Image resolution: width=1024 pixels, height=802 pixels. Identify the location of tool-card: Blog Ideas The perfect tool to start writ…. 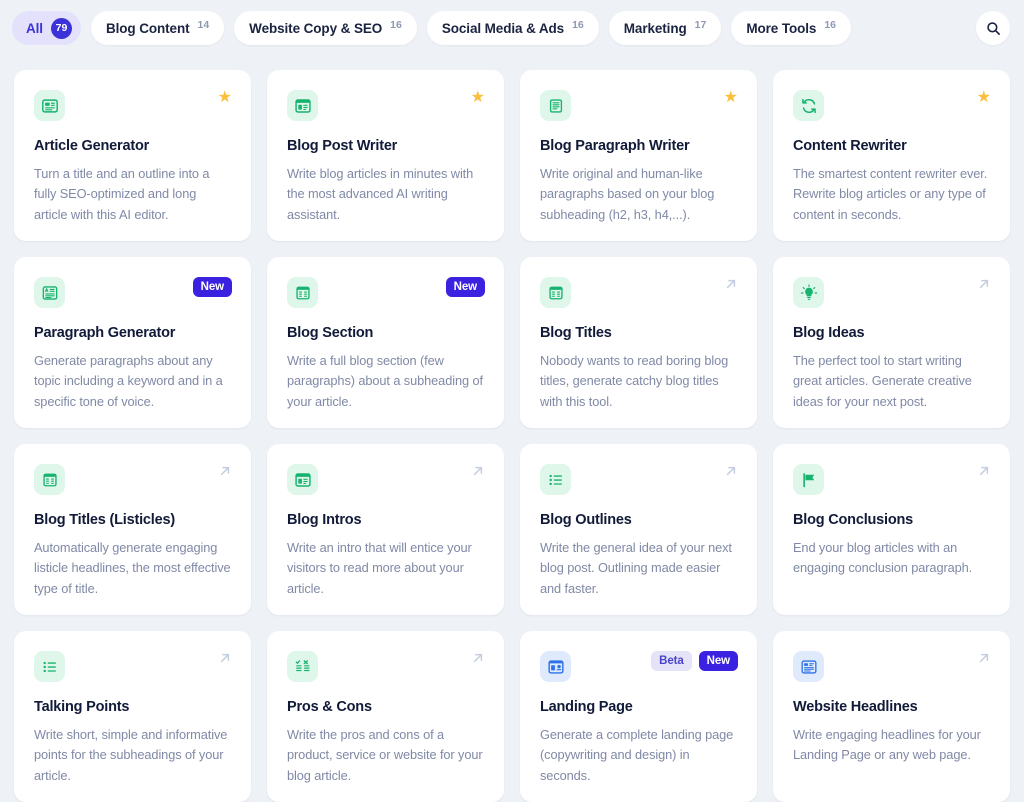
(891, 342).